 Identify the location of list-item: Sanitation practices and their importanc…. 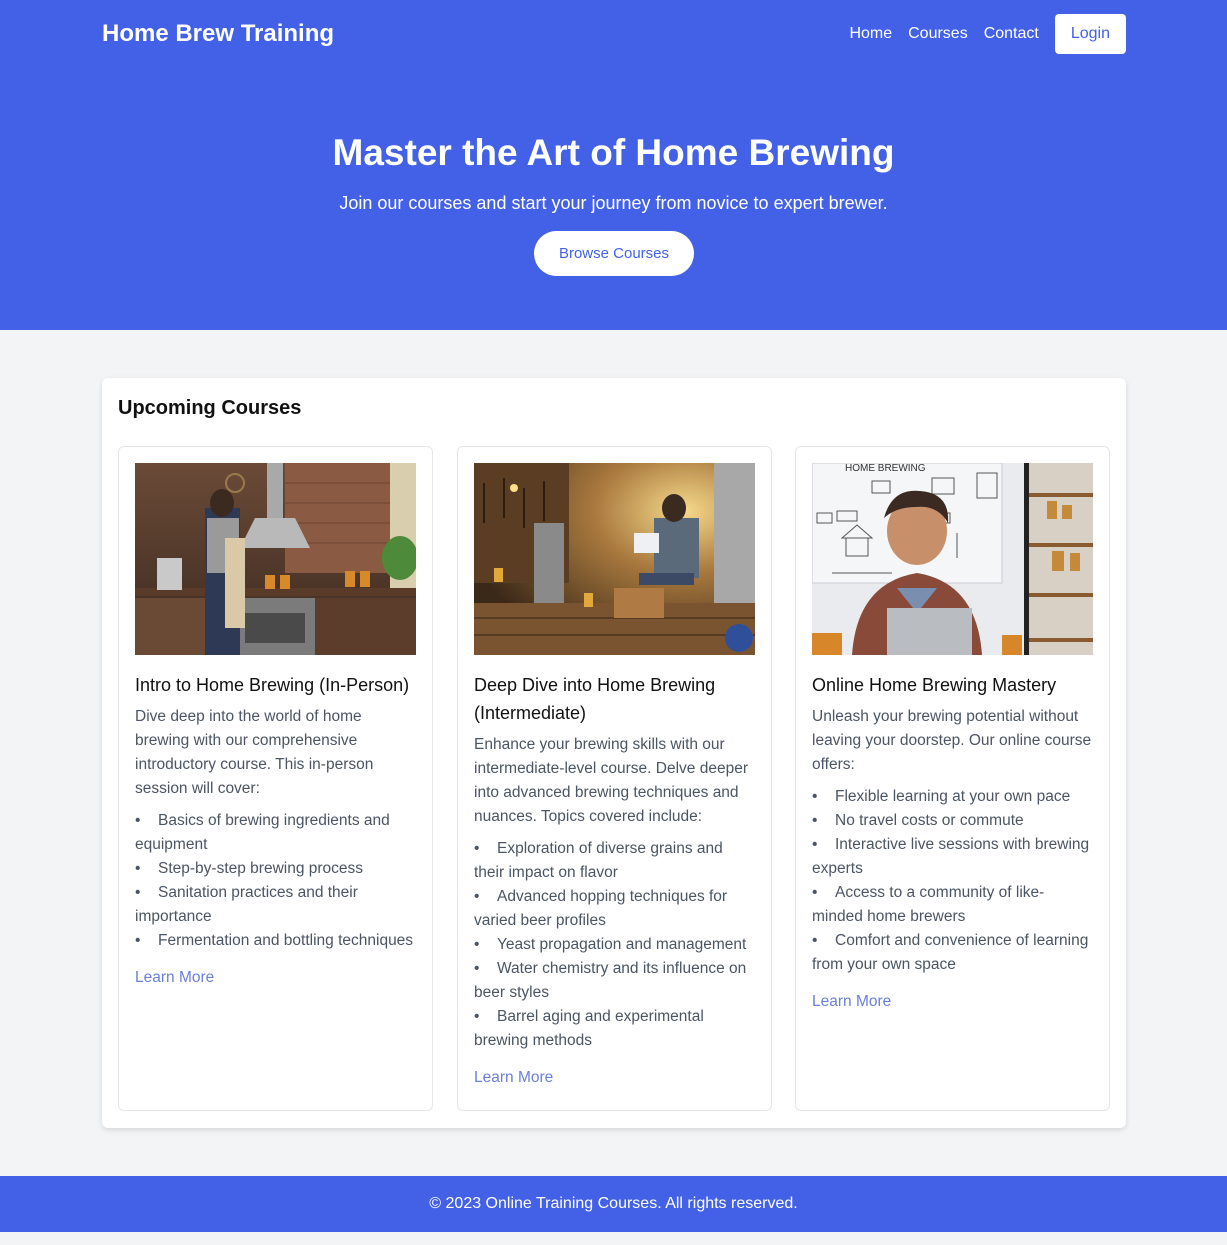
(276, 905).